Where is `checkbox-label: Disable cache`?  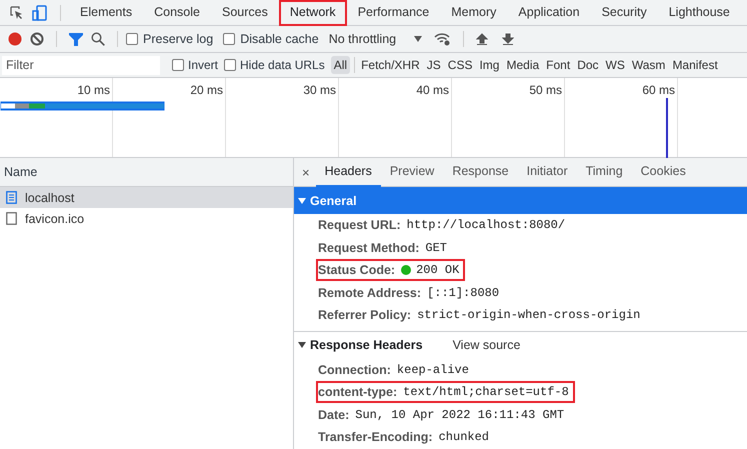 checkbox-label: Disable cache is located at coordinates (279, 39).